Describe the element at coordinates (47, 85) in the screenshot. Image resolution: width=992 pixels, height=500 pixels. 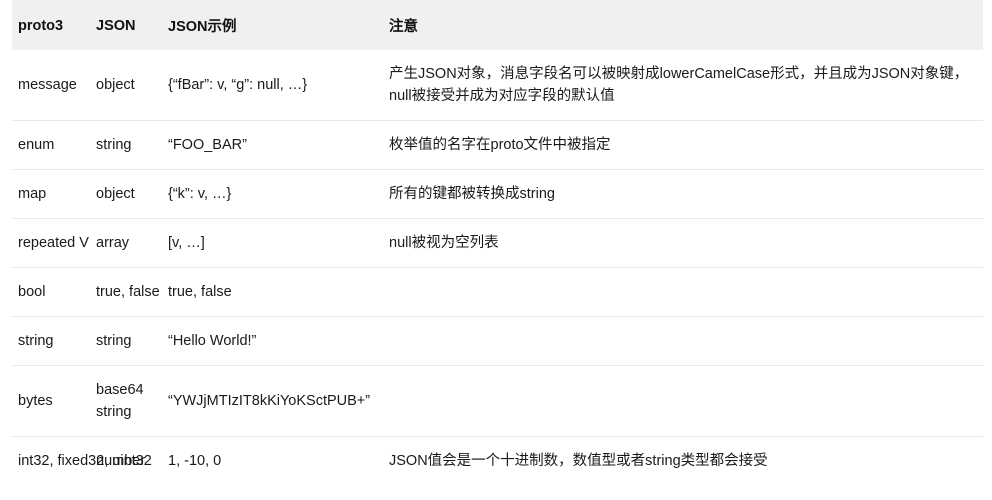
I see `cell-proto3-type: message` at that location.